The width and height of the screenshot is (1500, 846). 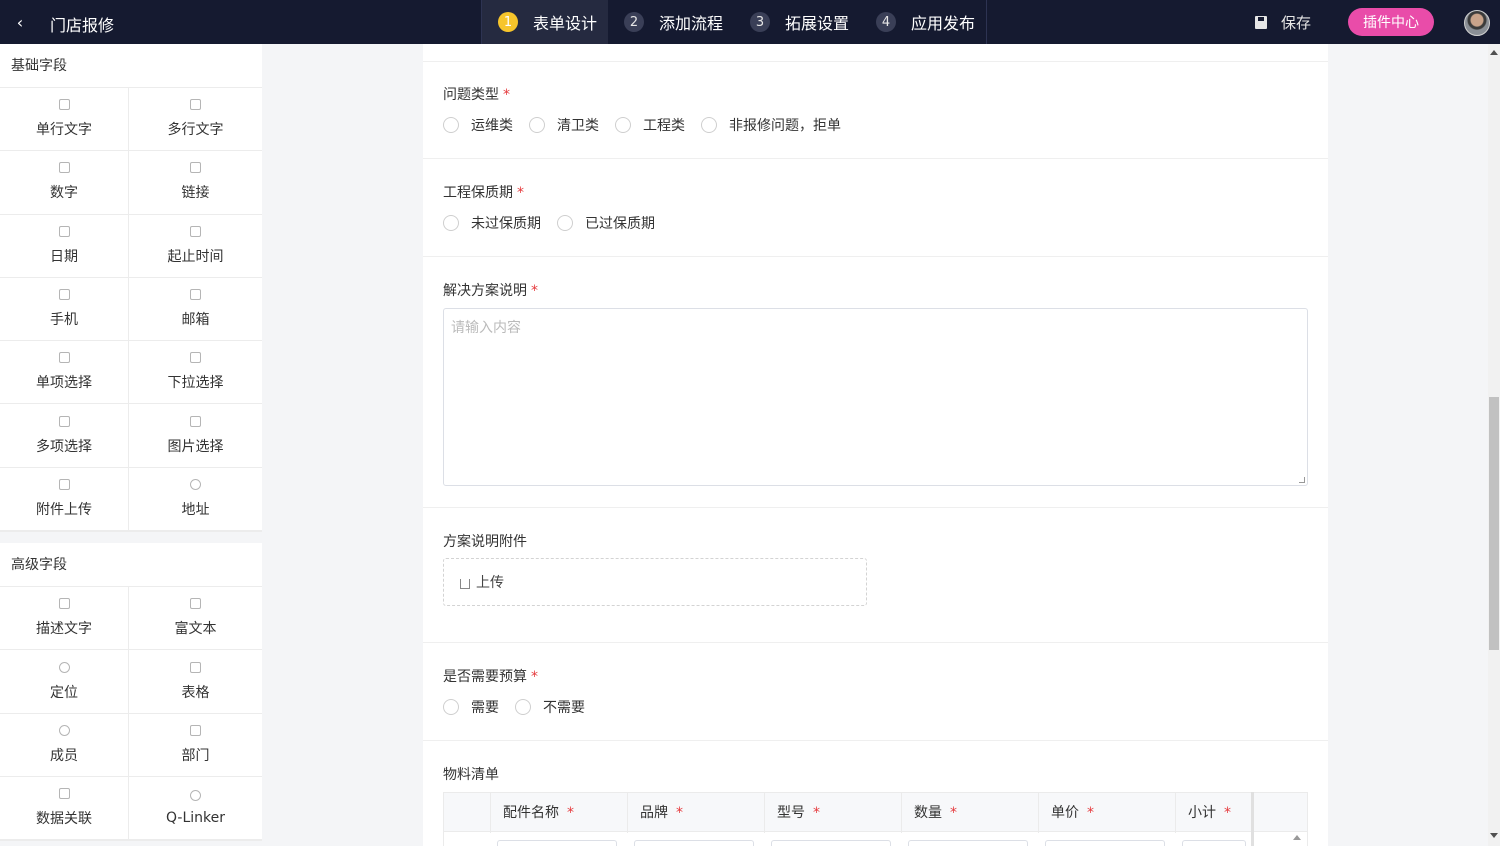 I want to click on warranty-label: 工程保质期 *, so click(x=483, y=193).